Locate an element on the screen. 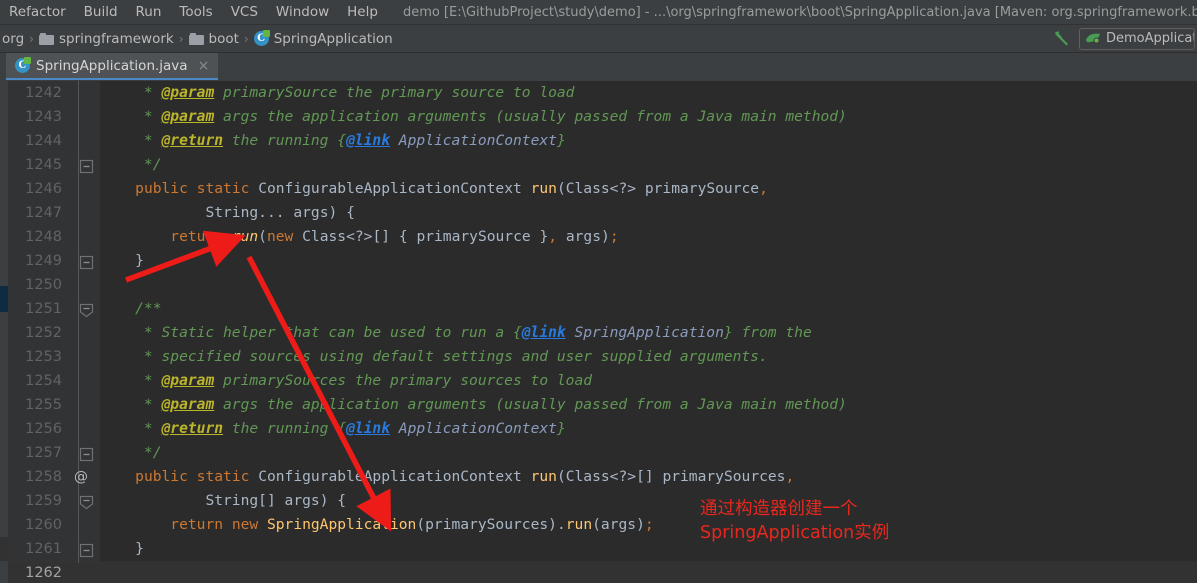 Image resolution: width=1197 pixels, height=583 pixels. breadcrumb-boot: boot is located at coordinates (214, 39).